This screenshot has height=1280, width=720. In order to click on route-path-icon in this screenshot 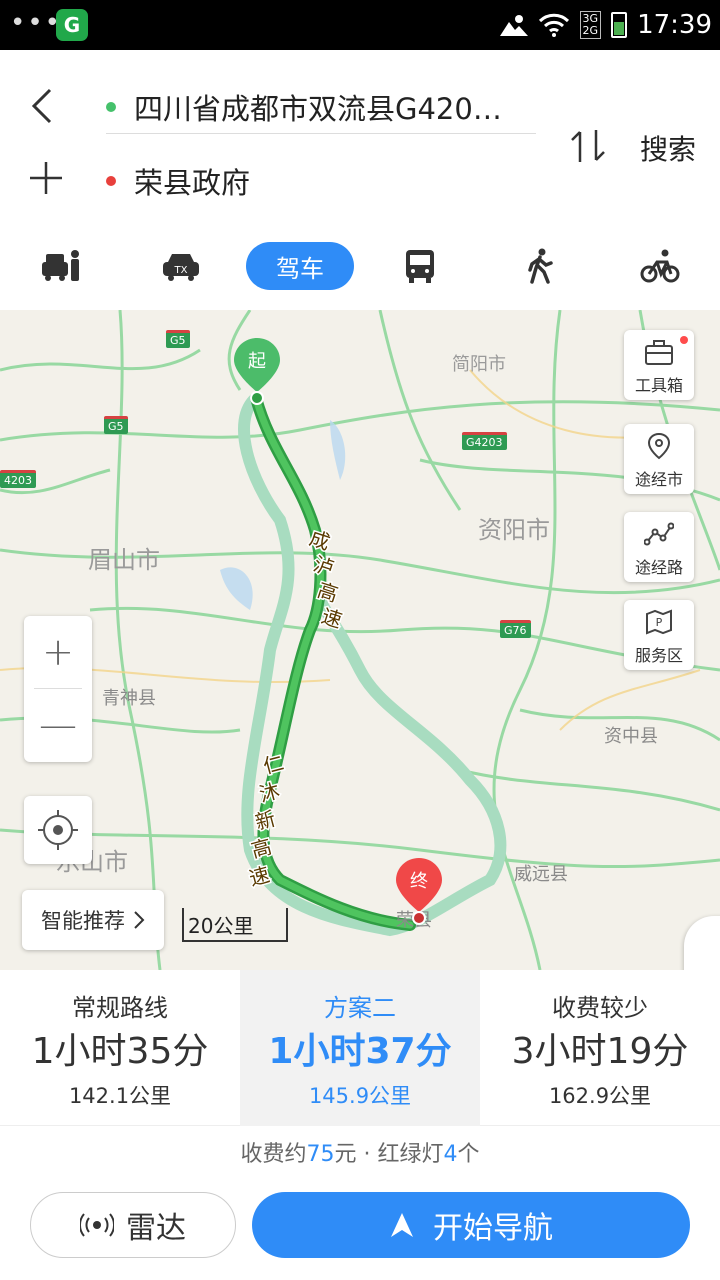, I will do `click(659, 534)`.